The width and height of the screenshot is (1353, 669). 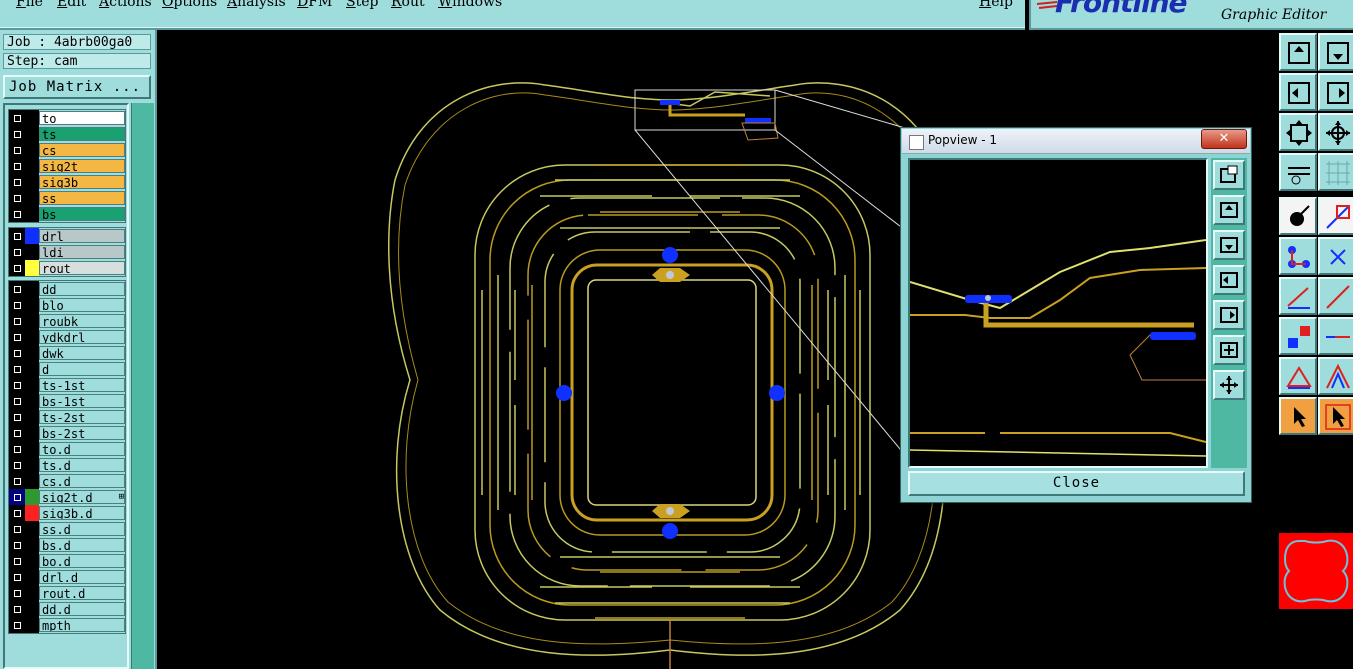 I want to click on tool-pointer-alt, so click(x=1335, y=416).